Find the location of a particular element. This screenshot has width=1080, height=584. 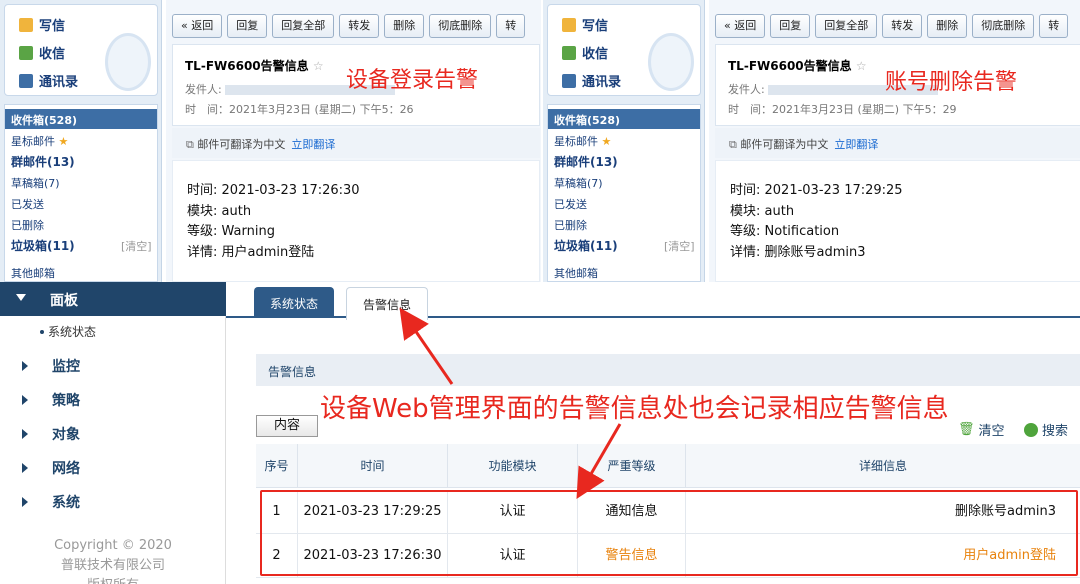

compose-icon is located at coordinates (569, 24).